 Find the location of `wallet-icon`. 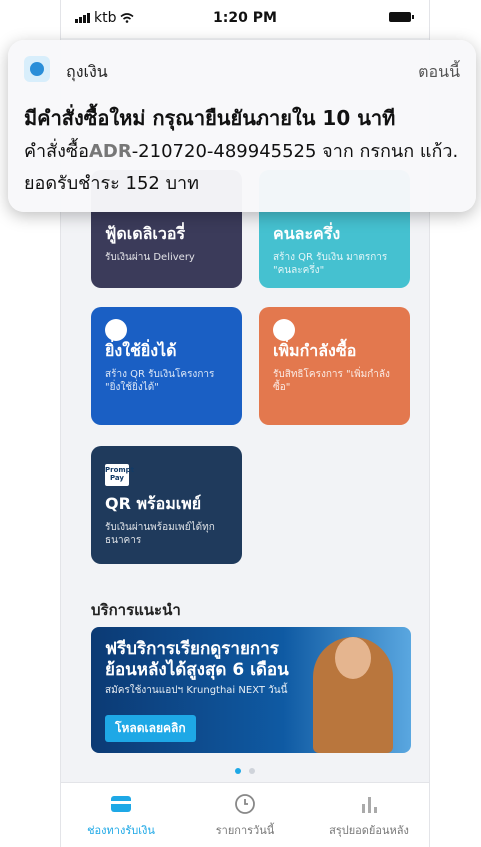

wallet-icon is located at coordinates (121, 804).